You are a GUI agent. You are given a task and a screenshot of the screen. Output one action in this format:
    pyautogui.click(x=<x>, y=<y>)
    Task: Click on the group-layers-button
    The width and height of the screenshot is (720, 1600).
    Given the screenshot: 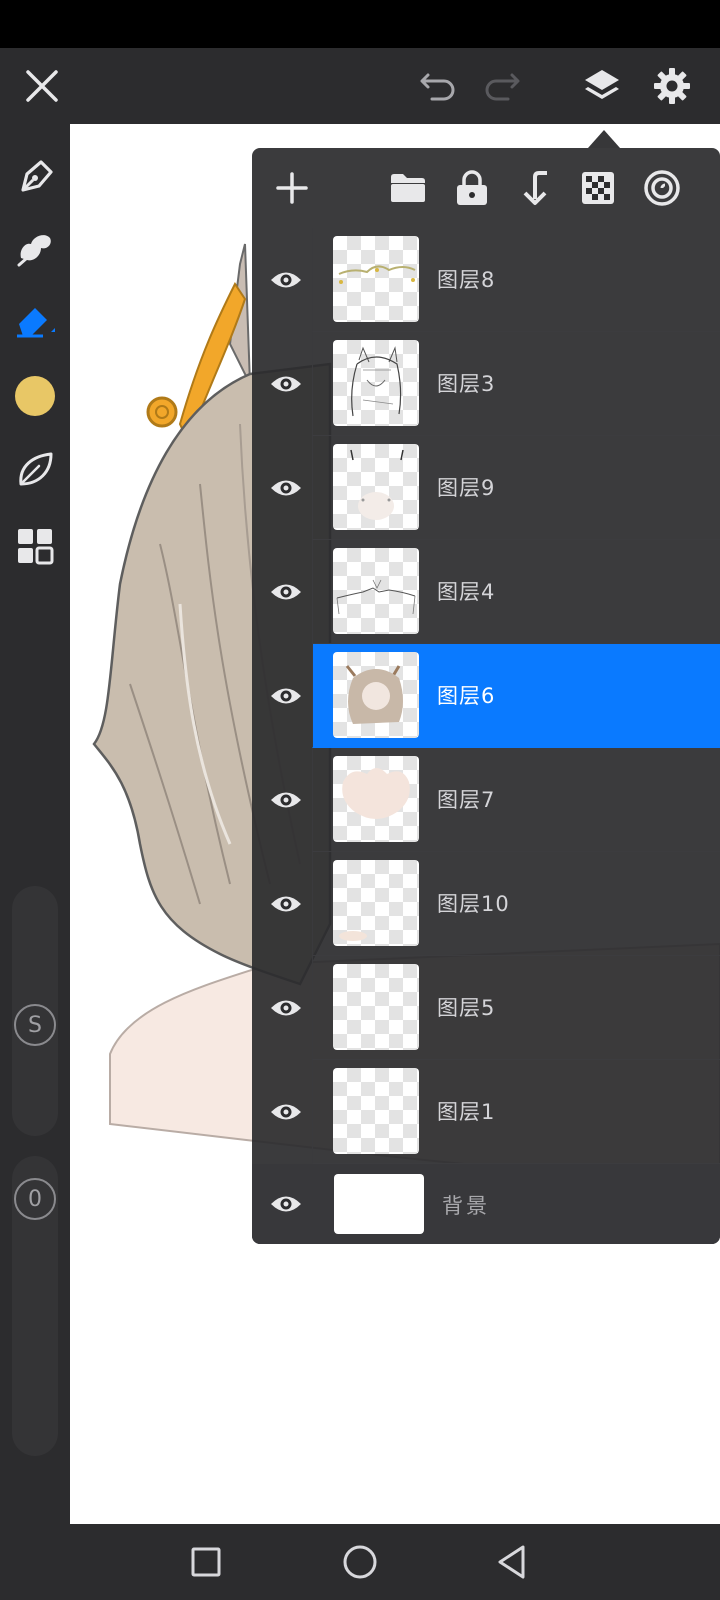 What is the action you would take?
    pyautogui.click(x=408, y=188)
    